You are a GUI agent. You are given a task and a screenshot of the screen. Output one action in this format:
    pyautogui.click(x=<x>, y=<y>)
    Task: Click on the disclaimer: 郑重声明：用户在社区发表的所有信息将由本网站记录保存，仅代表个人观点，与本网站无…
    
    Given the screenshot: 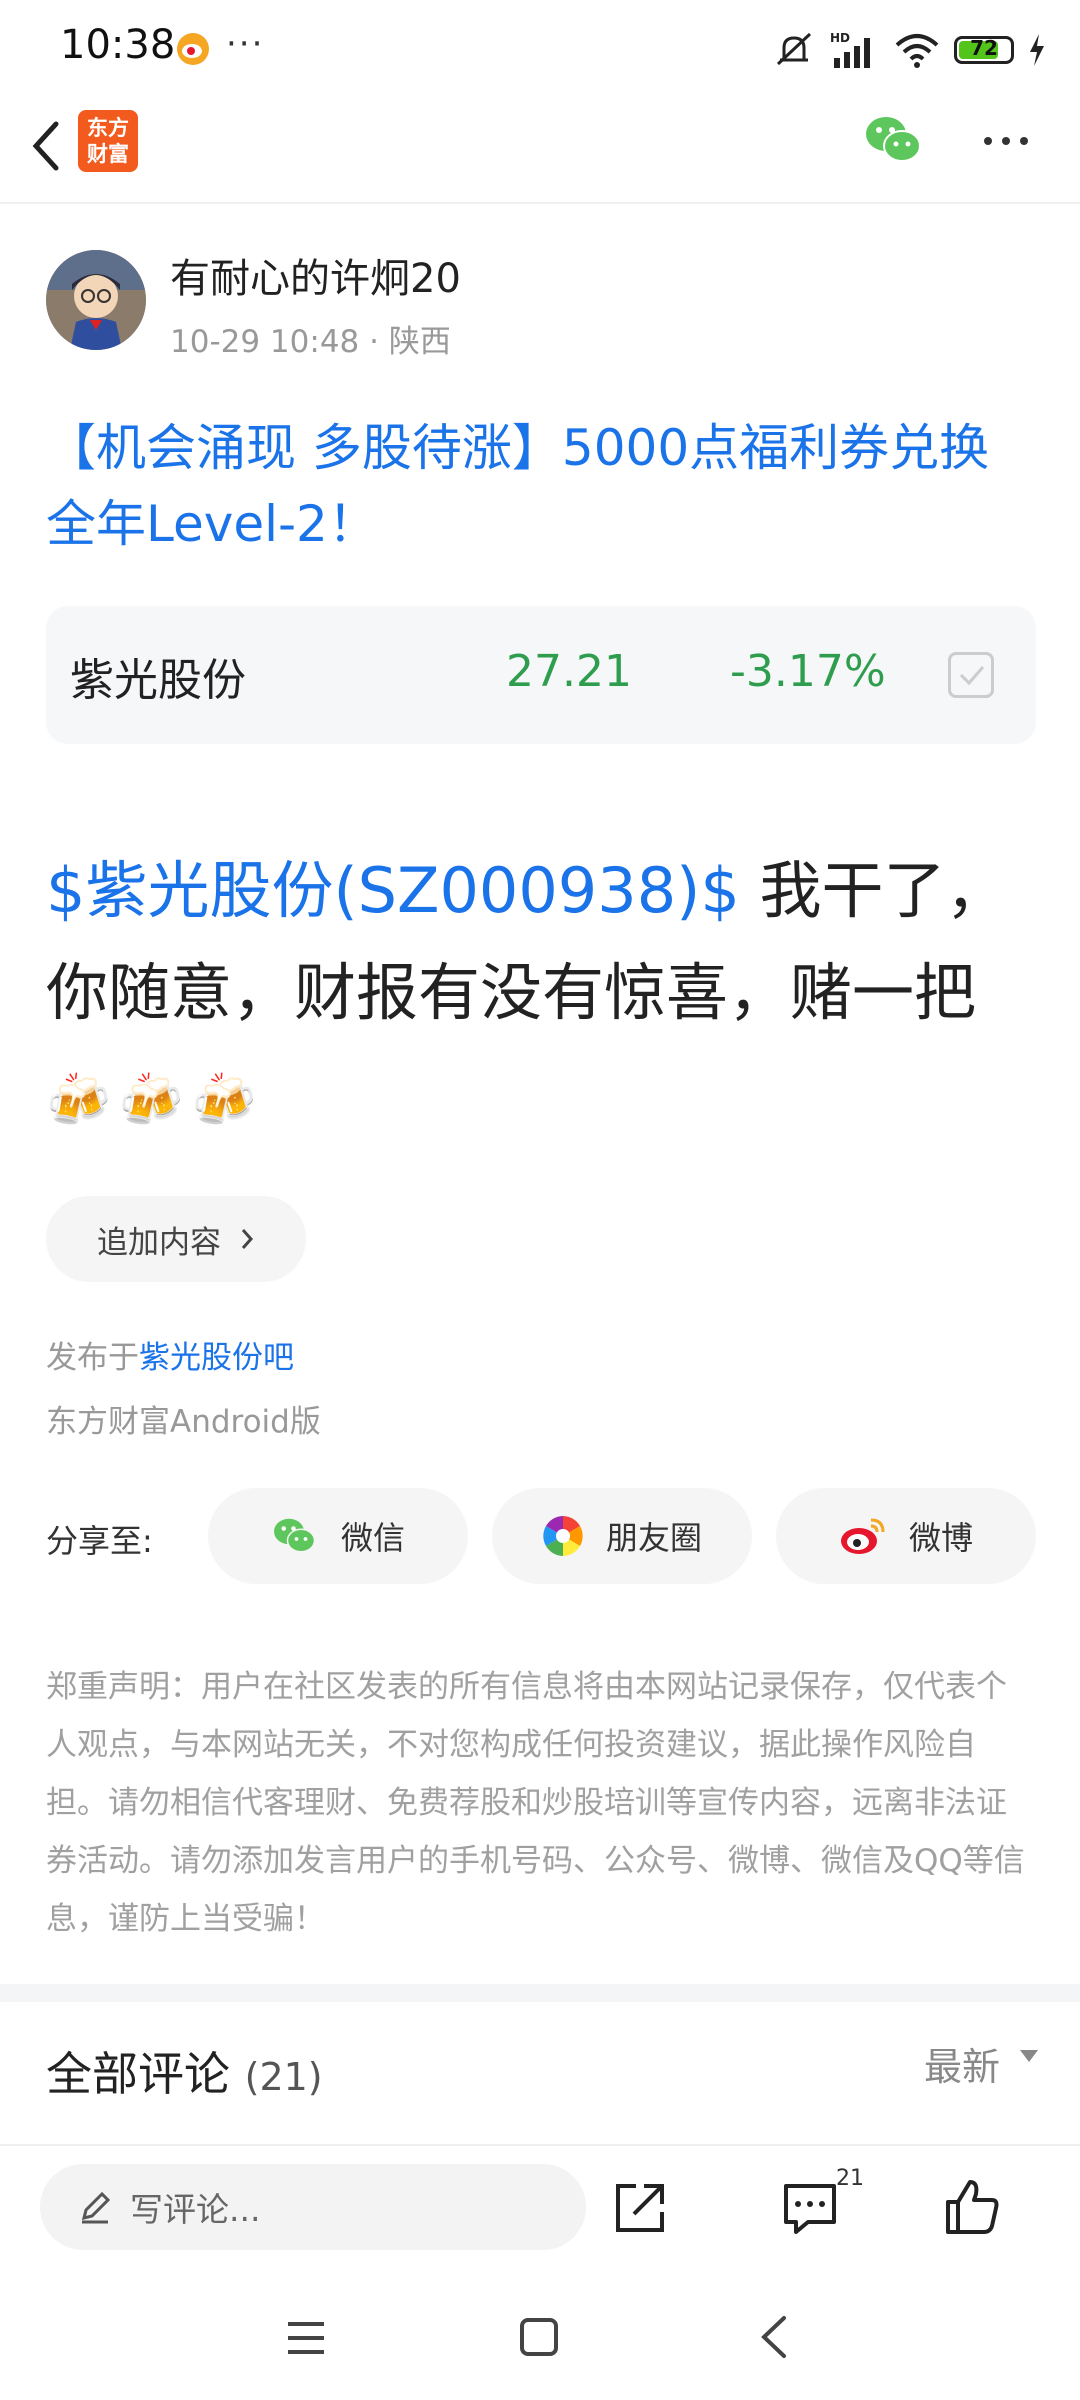 What is the action you would take?
    pyautogui.click(x=535, y=1803)
    